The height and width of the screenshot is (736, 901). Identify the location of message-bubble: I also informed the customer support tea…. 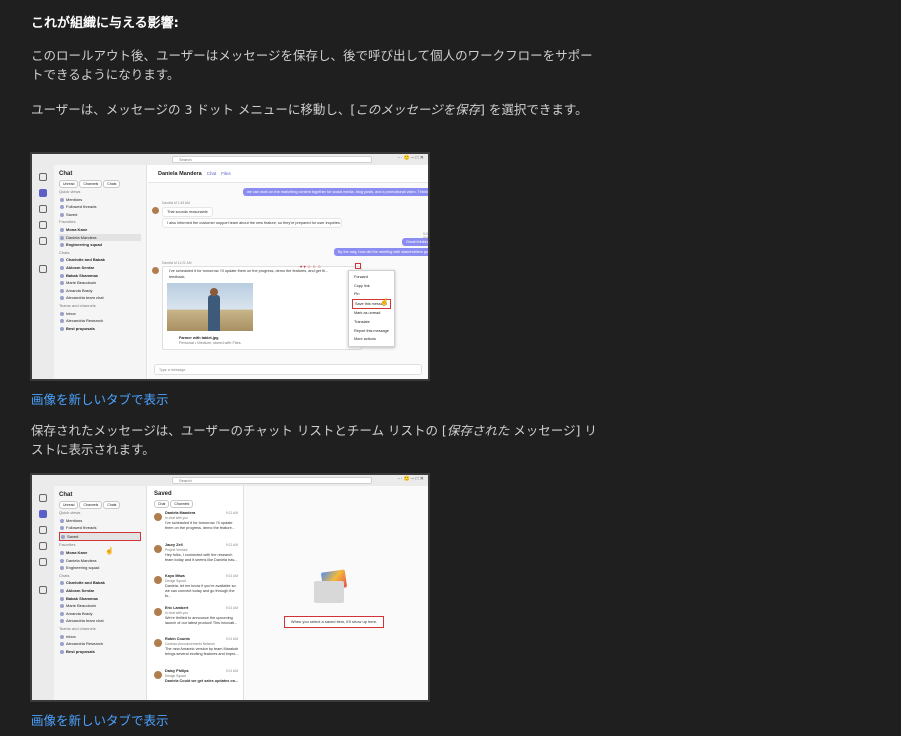
(252, 223).